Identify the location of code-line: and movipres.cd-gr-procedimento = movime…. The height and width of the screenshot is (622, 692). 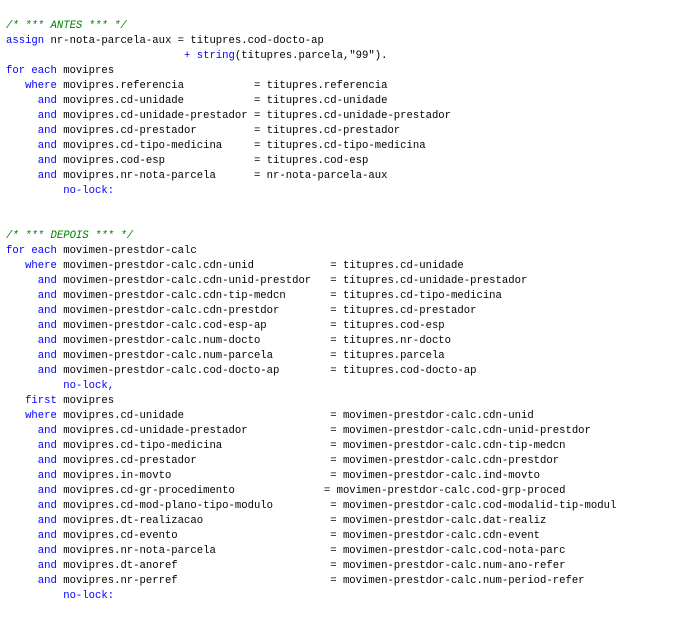
(348, 491).